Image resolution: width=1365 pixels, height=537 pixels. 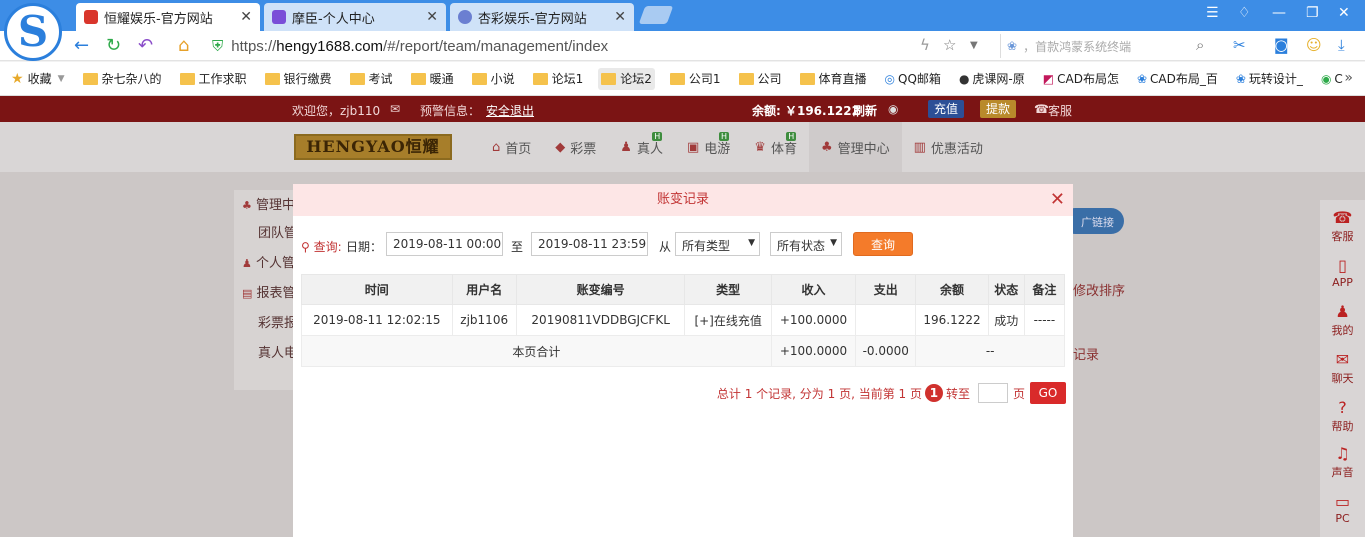 I want to click on modify-sort-link: 修改排序, so click(x=1099, y=289).